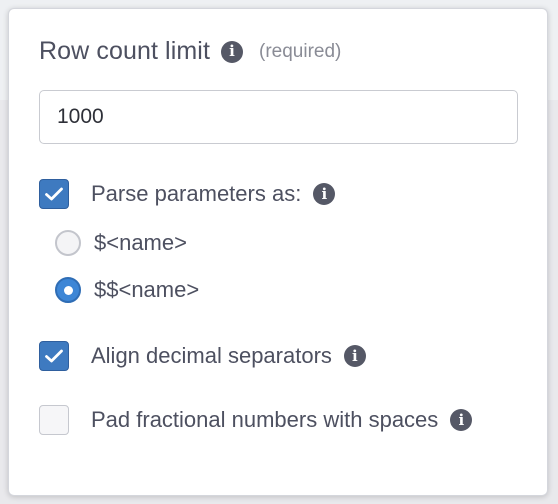 This screenshot has width=558, height=504. I want to click on row-count-input, so click(278, 117).